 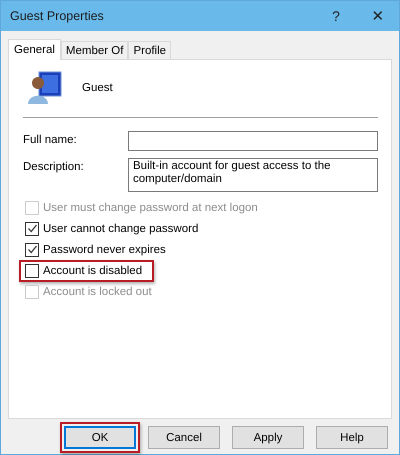 What do you see at coordinates (253, 175) in the screenshot?
I see `description-field: Built-in account for guest access to the computer/domain` at bounding box center [253, 175].